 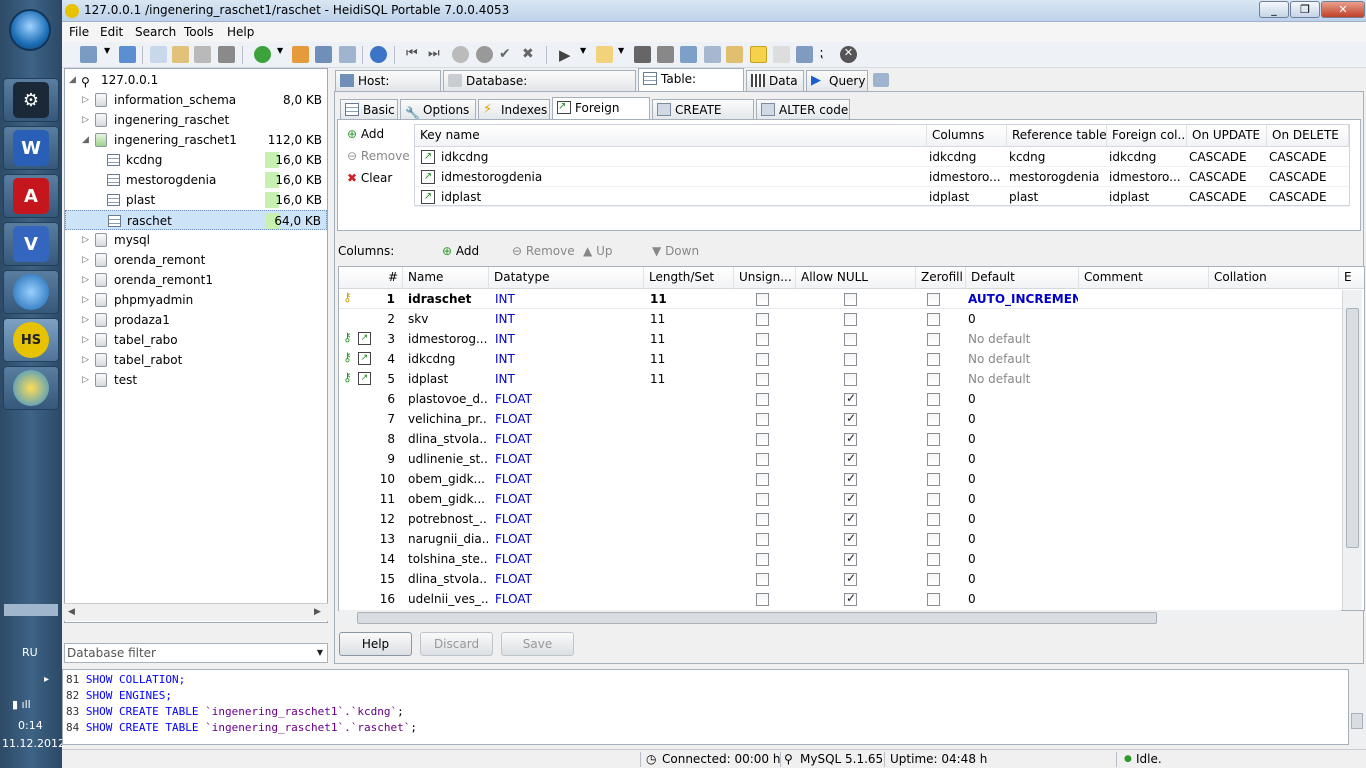 I want to click on column-header: Name, so click(x=446, y=278).